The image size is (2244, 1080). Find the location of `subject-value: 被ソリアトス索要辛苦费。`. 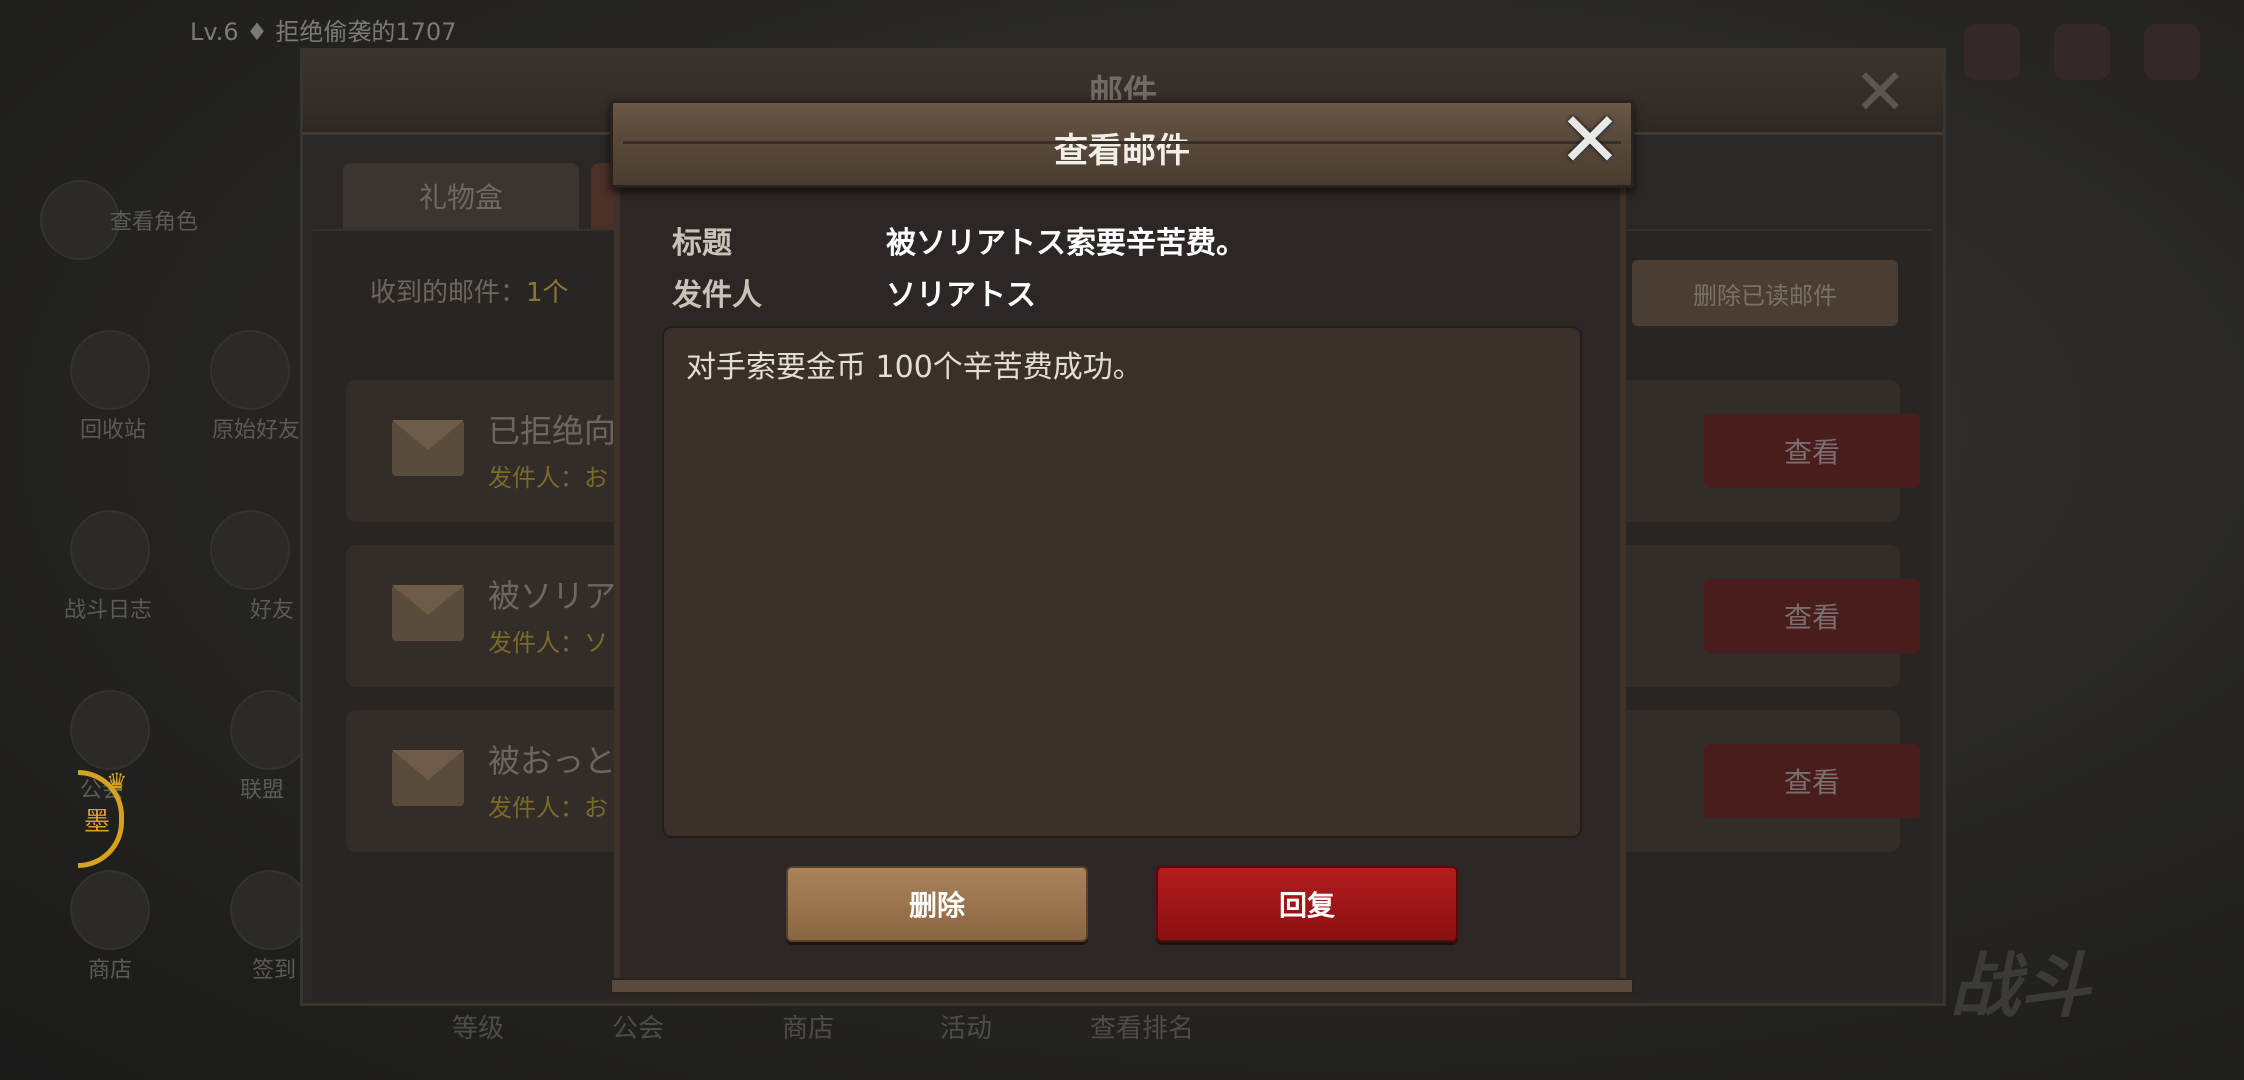

subject-value: 被ソリアトス索要辛苦费。 is located at coordinates (1066, 243).